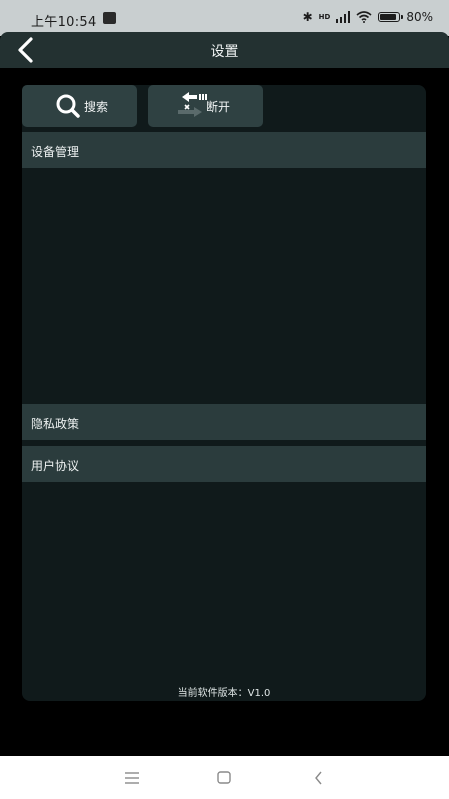  I want to click on page-title: 设置, so click(224, 52).